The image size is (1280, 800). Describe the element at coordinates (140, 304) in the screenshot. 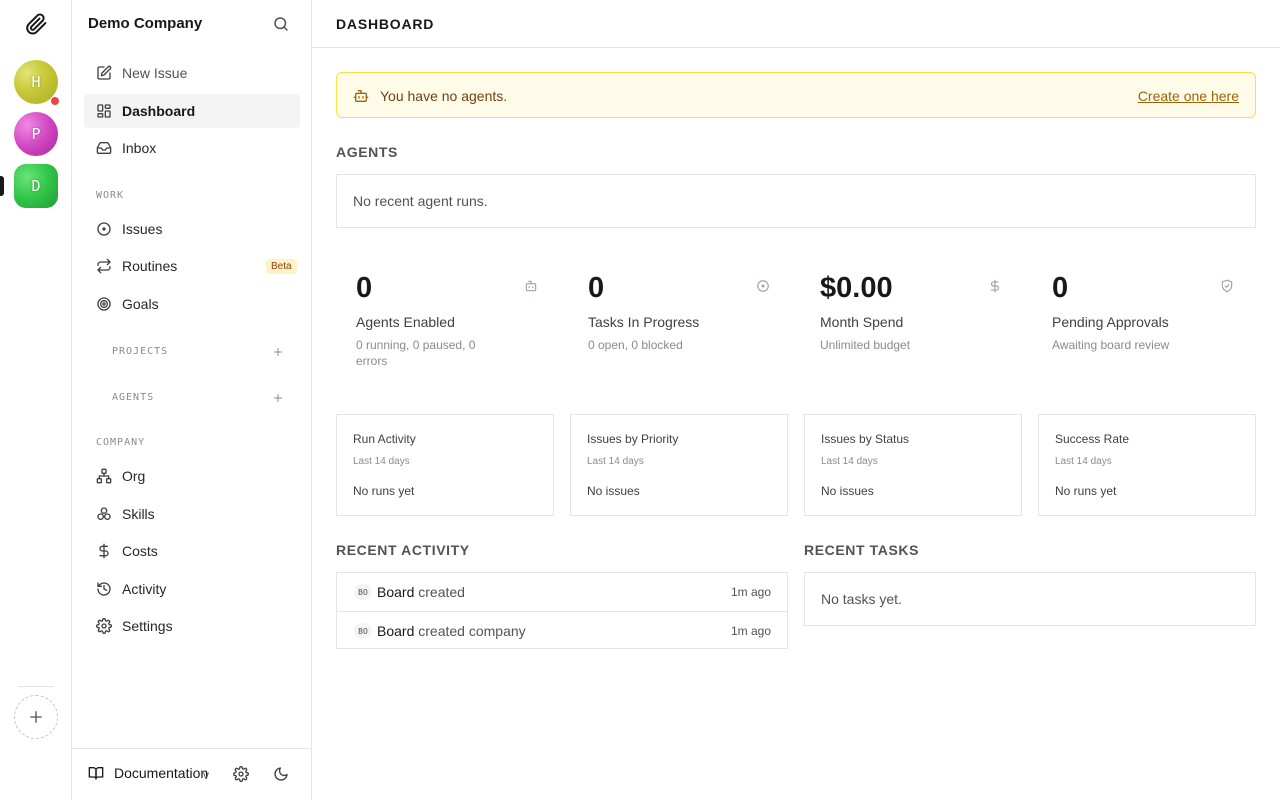

I see `nav-label: Goals` at that location.